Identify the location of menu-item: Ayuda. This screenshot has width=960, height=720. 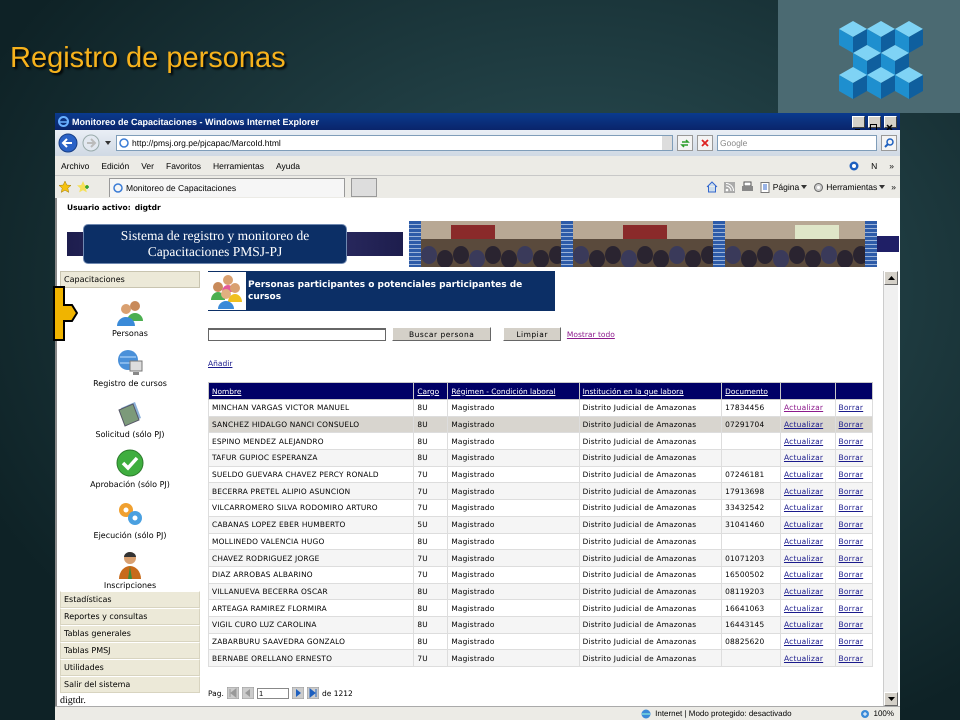
(288, 165).